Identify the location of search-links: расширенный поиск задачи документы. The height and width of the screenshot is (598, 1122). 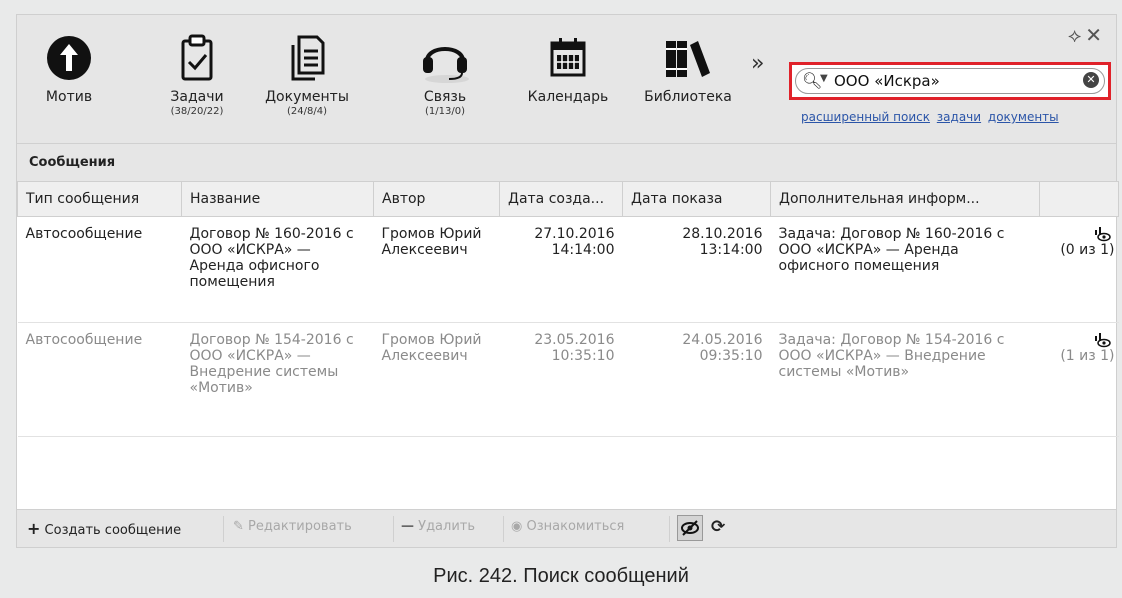
(931, 117).